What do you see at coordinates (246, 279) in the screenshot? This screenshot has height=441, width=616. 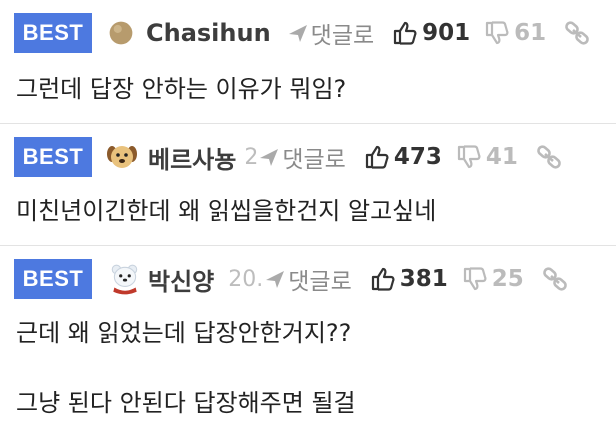 I see `timestamp: 20.` at bounding box center [246, 279].